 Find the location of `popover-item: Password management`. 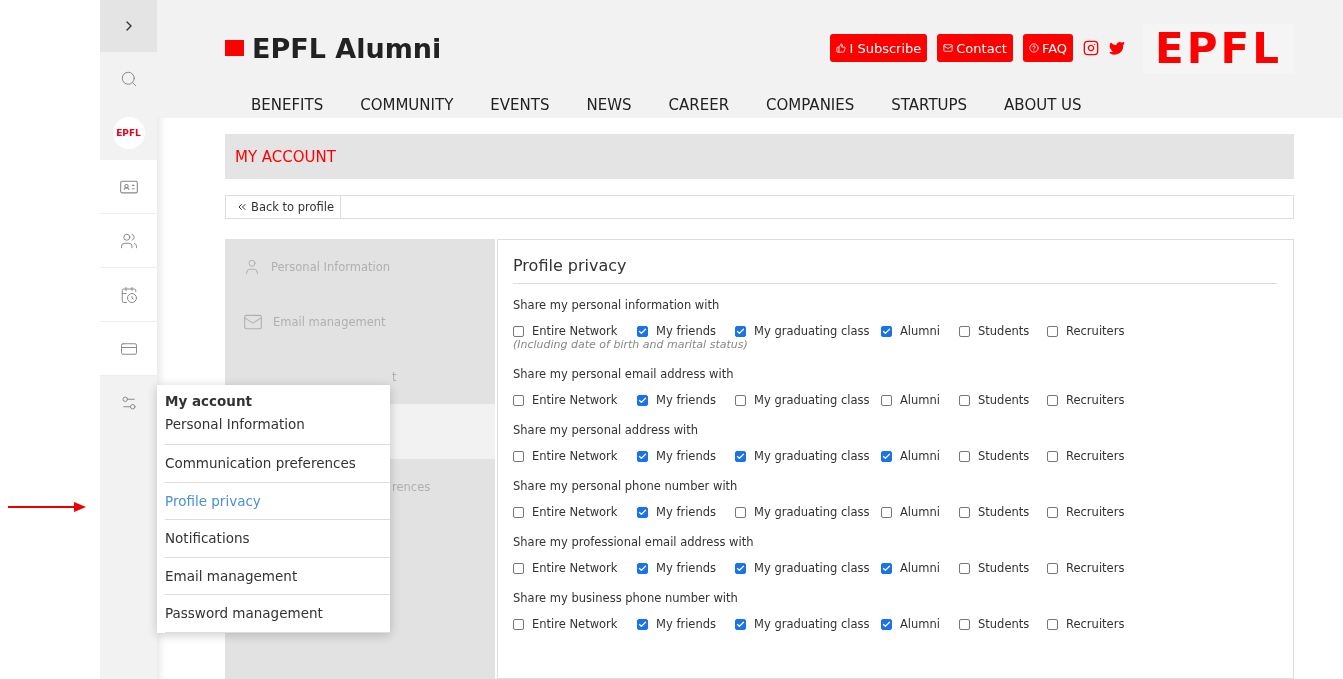

popover-item: Password management is located at coordinates (277, 614).